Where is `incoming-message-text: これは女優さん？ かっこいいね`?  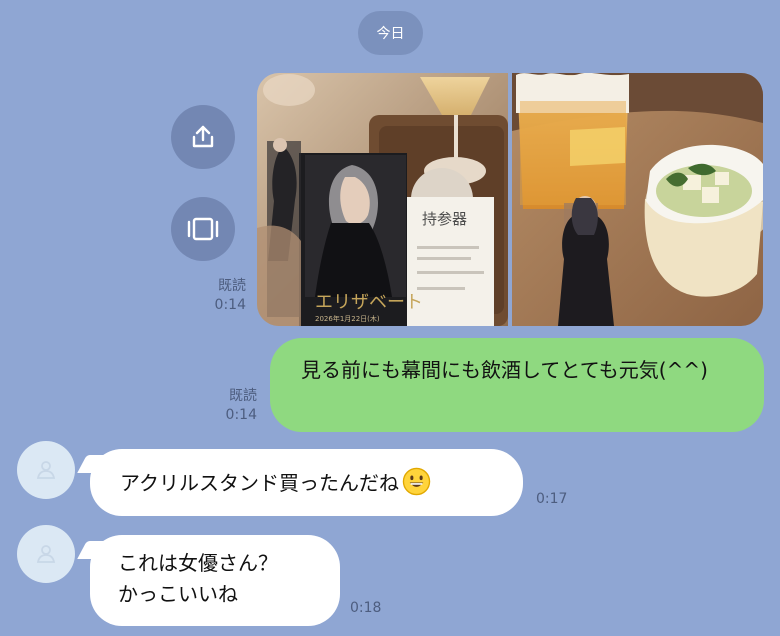 incoming-message-text: これは女優さん？ かっこいいね is located at coordinates (198, 578).